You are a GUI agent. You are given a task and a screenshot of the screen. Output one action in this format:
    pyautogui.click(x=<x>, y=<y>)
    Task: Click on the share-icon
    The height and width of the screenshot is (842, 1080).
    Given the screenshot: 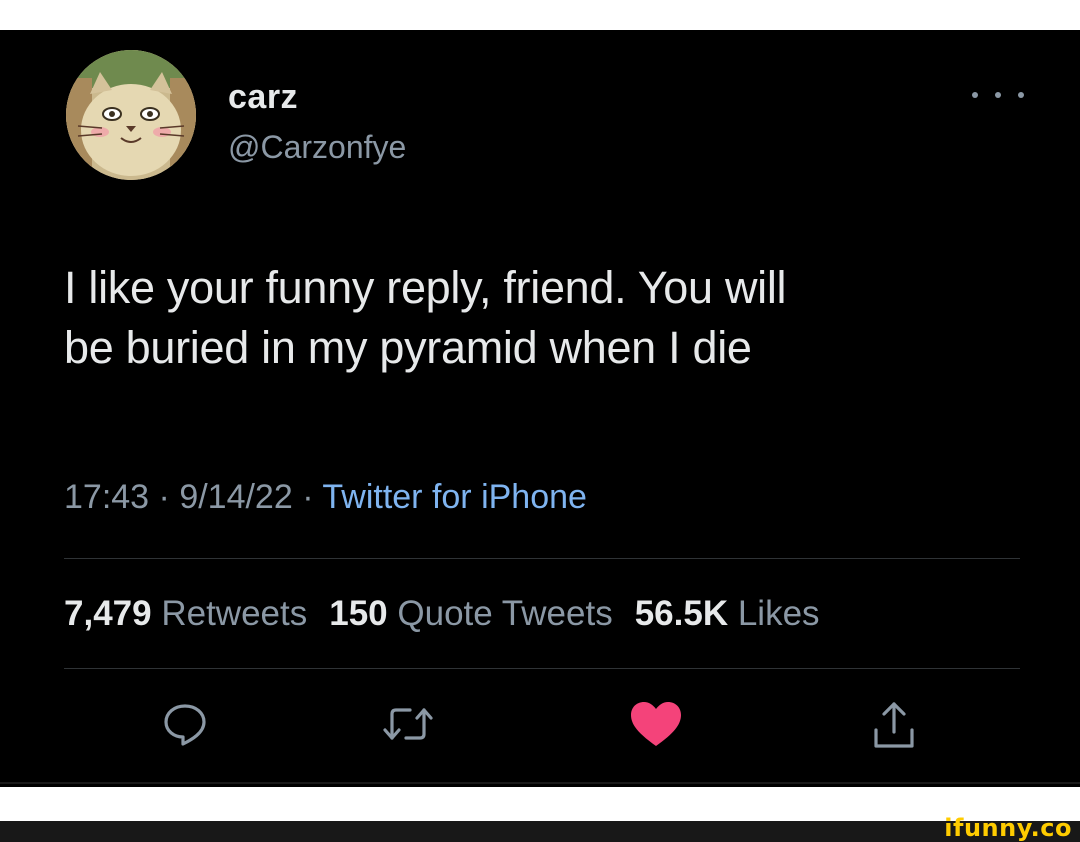 What is the action you would take?
    pyautogui.click(x=894, y=725)
    